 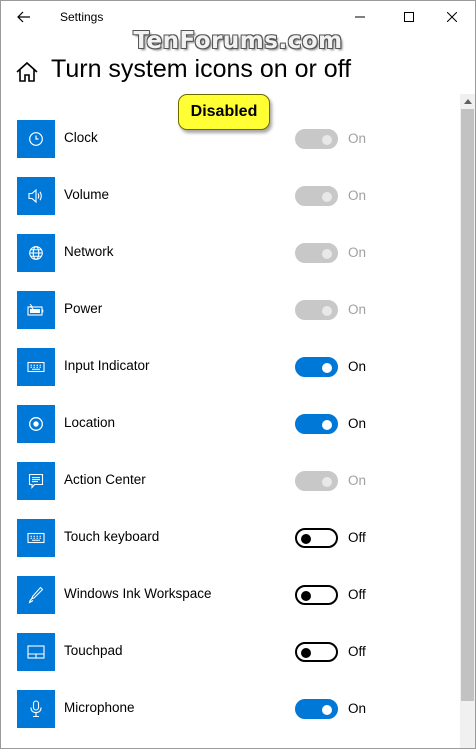 I want to click on toggle-switch-location, so click(x=316, y=424).